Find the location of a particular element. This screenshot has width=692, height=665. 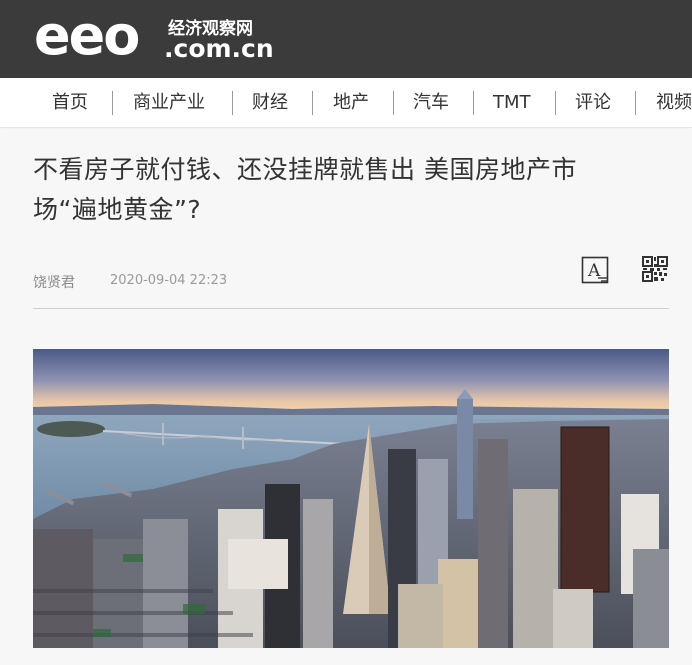

main-nav: 首页 商业产业 财经 地产 汽车 TMT 评论 视频 is located at coordinates (346, 103).